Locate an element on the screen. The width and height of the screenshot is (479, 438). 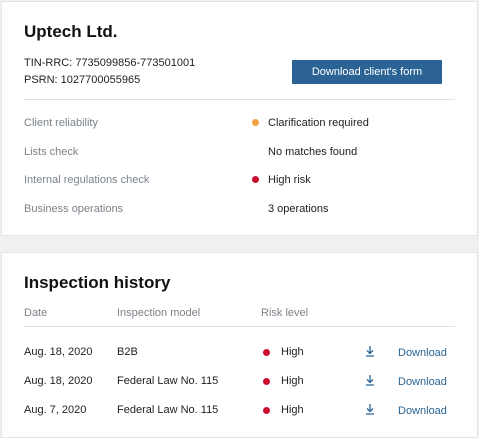
check-value-business-operations: 3 operations is located at coordinates (298, 209).